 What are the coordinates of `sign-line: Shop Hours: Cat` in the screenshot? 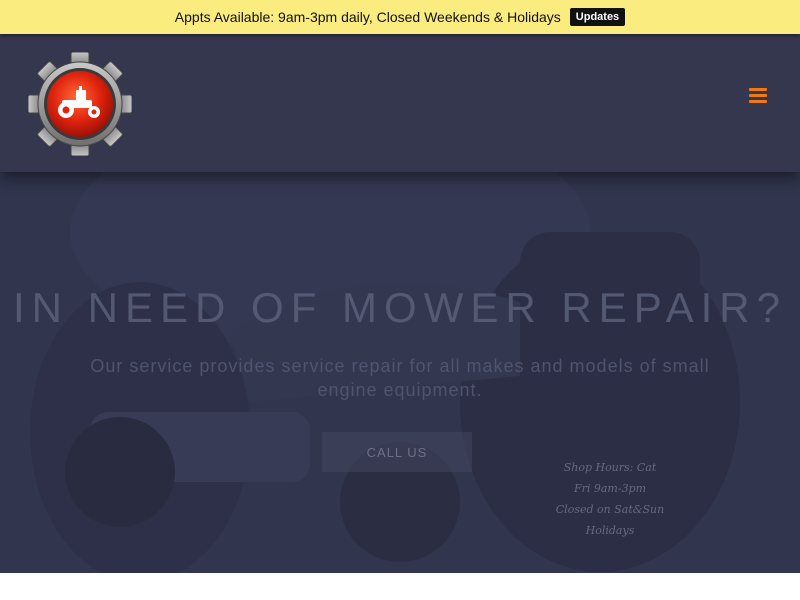 It's located at (610, 467).